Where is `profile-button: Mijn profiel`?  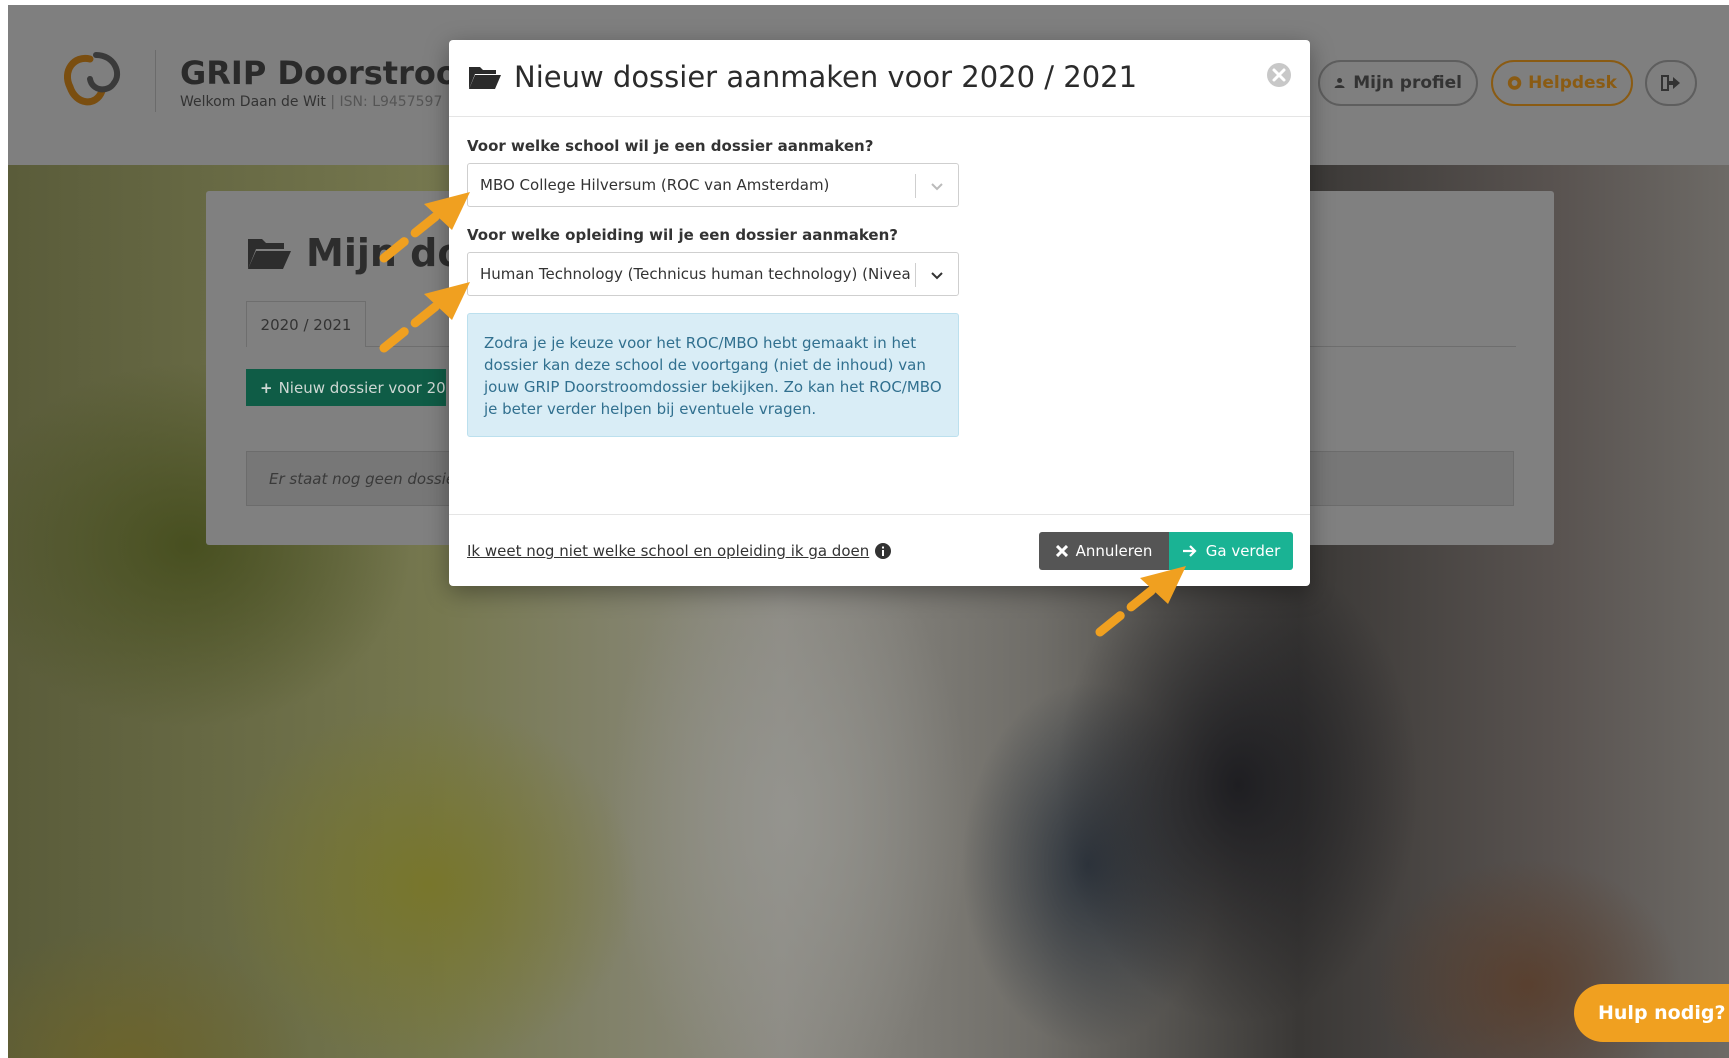 profile-button: Mijn profiel is located at coordinates (1398, 83).